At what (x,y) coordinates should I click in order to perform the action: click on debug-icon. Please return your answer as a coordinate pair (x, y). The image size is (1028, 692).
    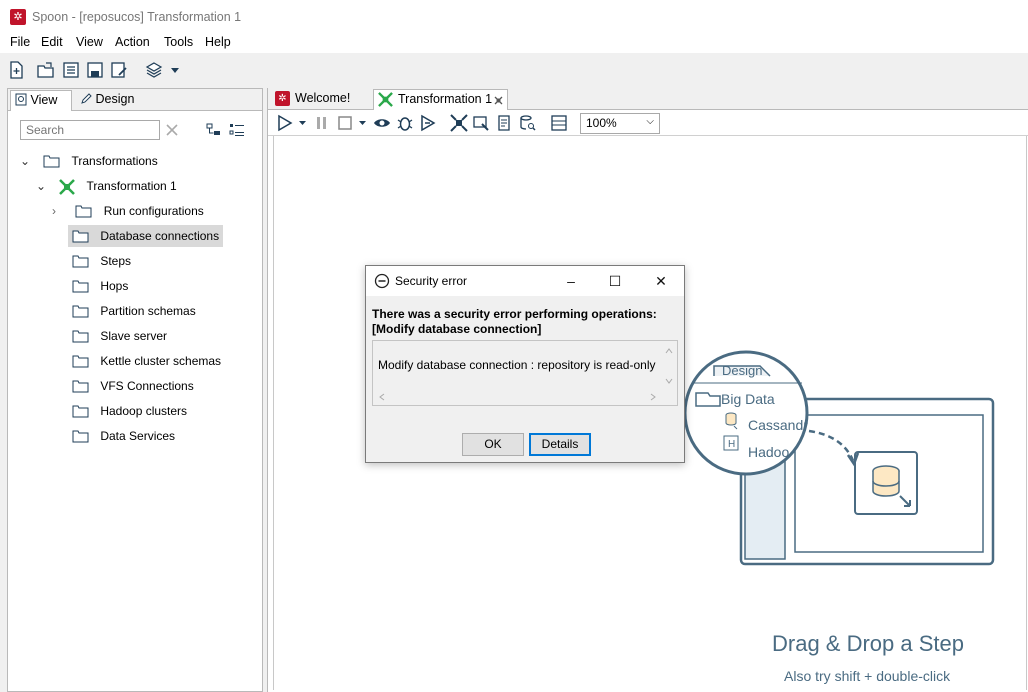
    Looking at the image, I should click on (405, 123).